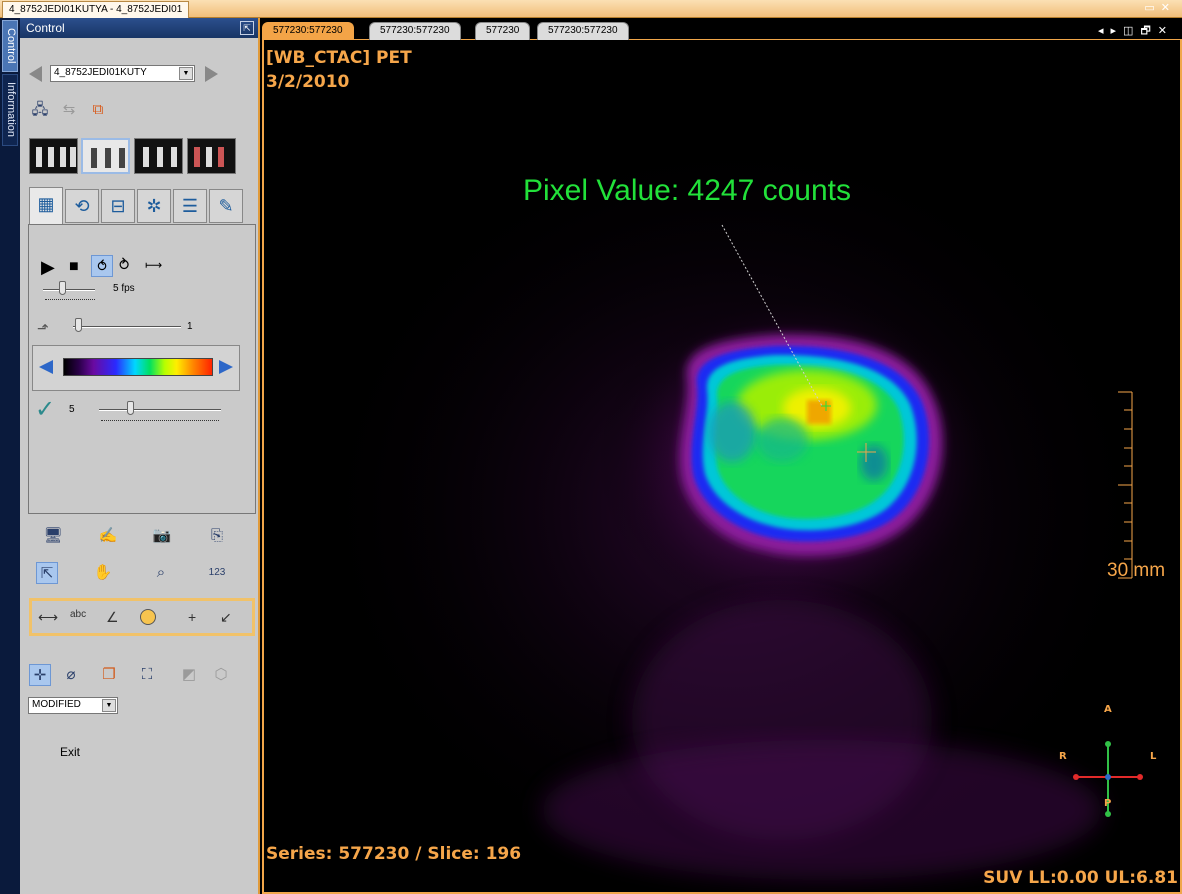  What do you see at coordinates (161, 573) in the screenshot?
I see `zoom-icon: ⌕` at bounding box center [161, 573].